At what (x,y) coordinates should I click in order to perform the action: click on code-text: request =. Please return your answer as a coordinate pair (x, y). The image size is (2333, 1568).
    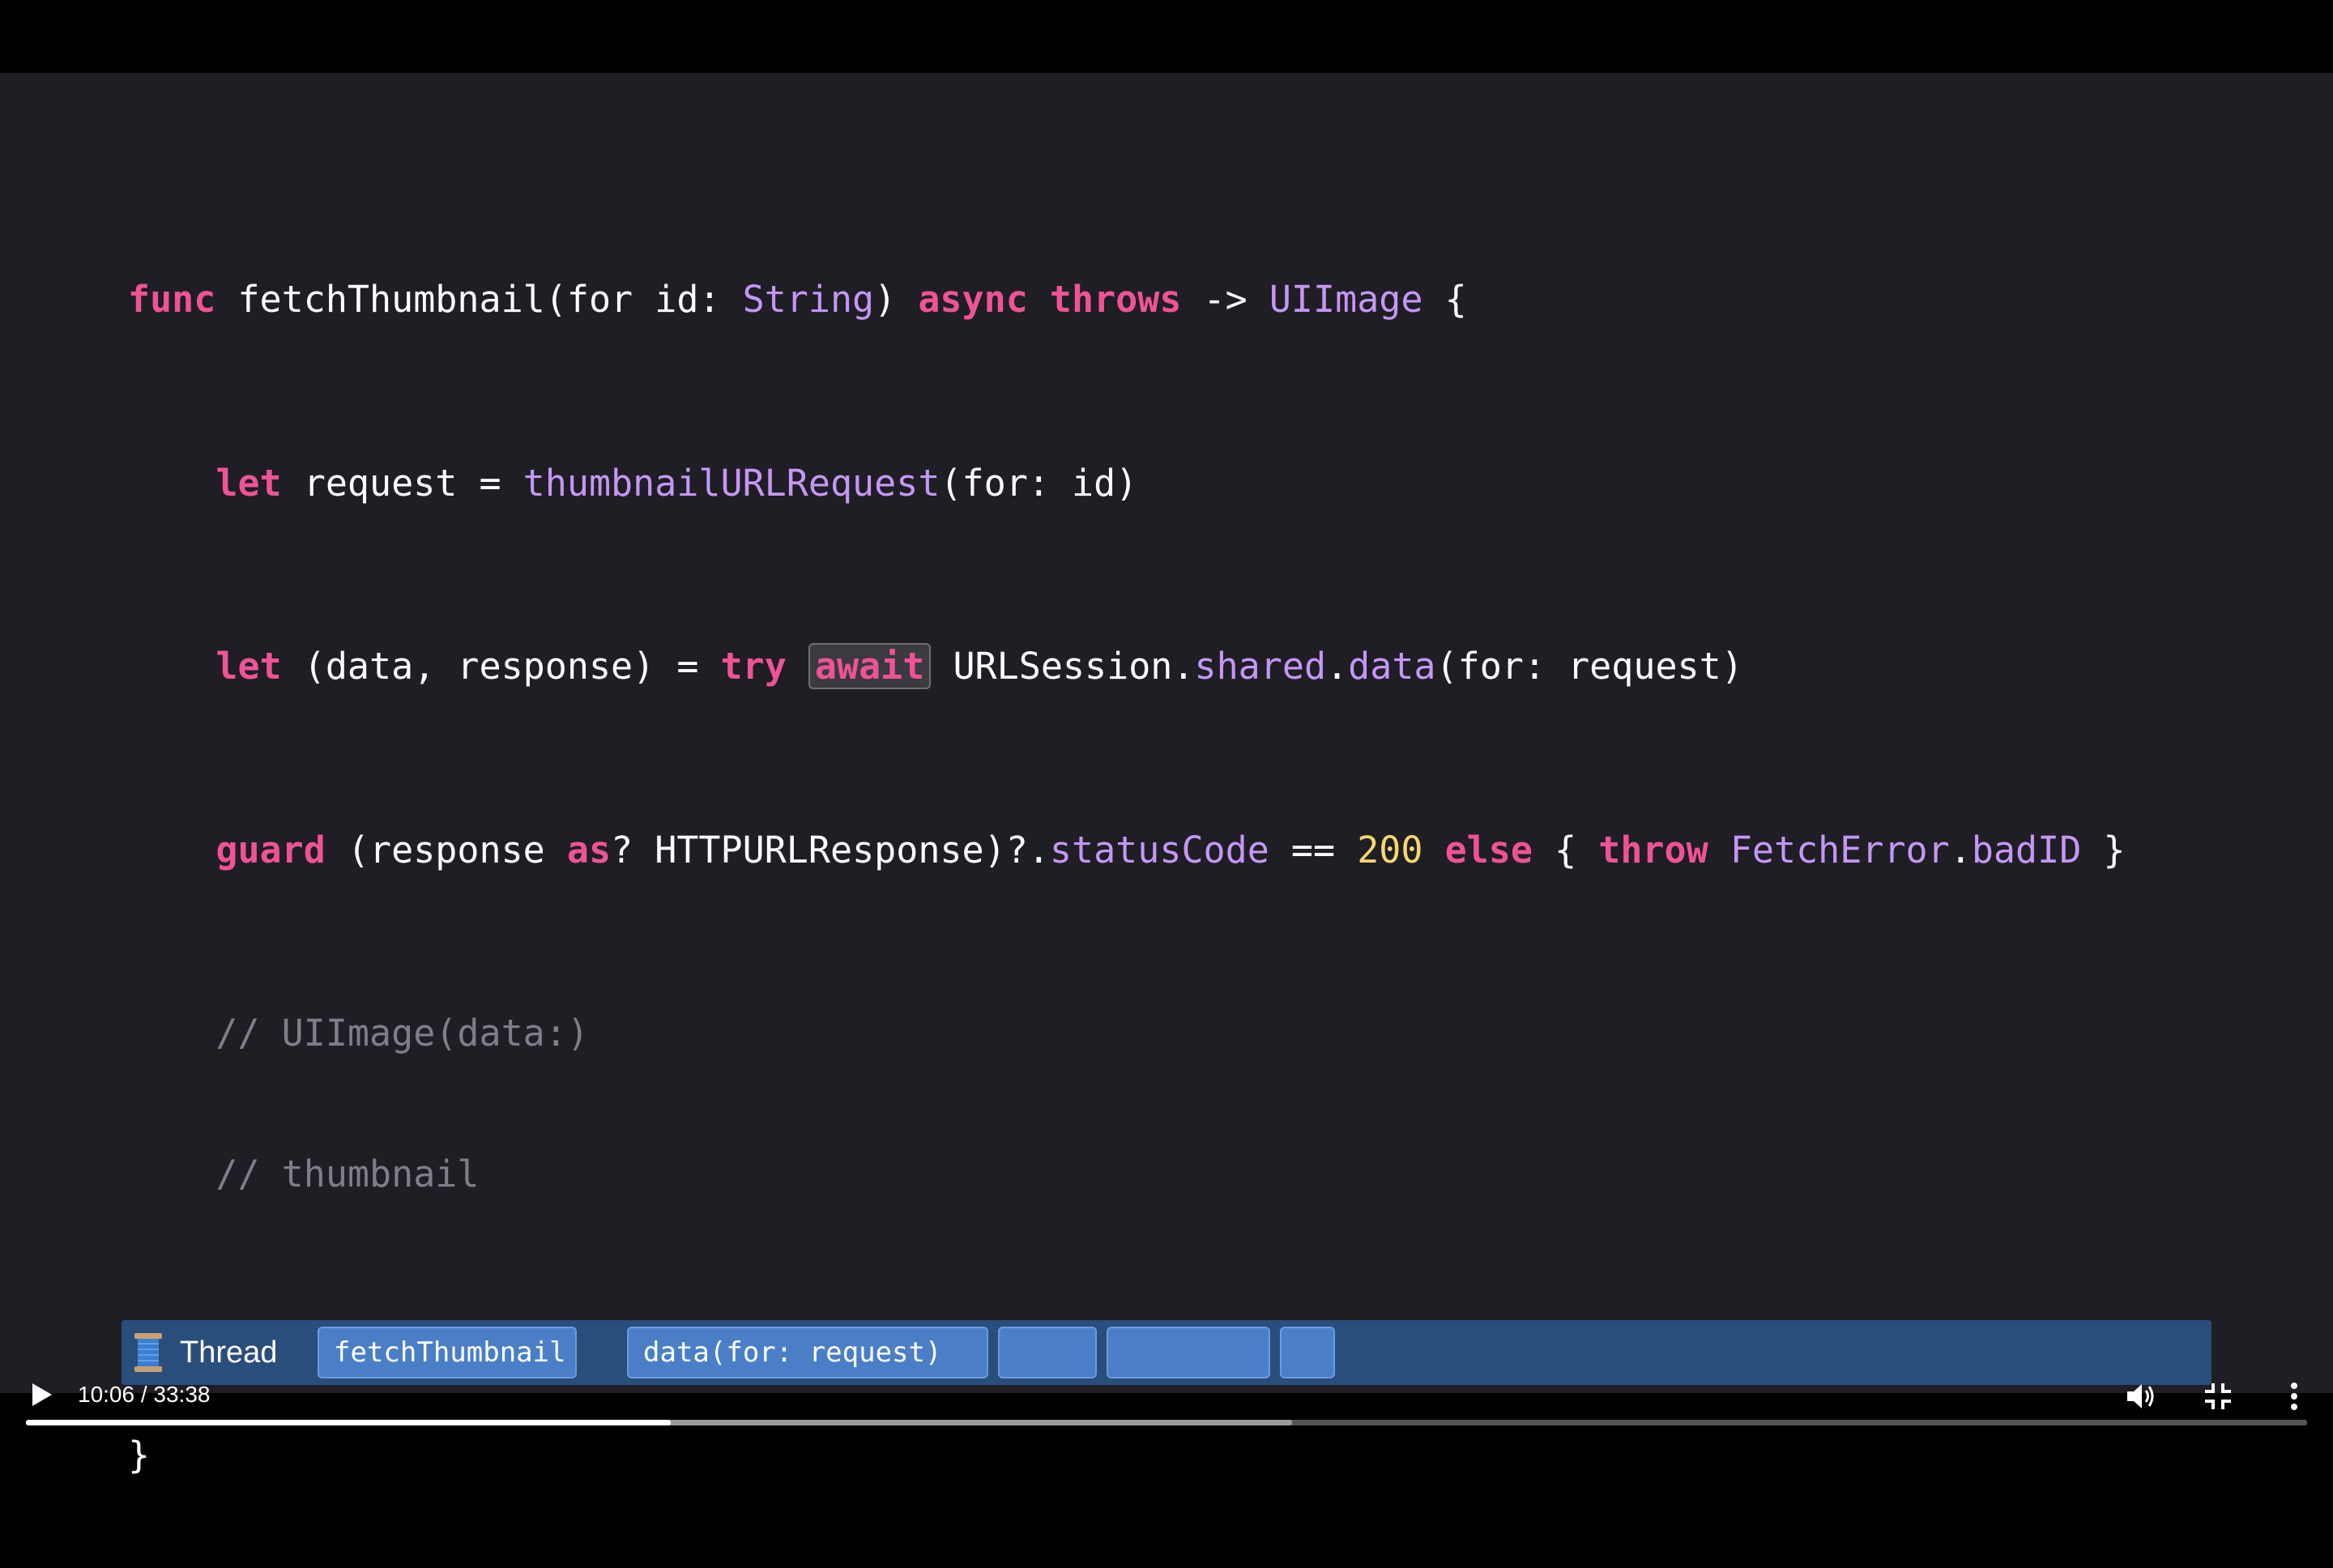
    Looking at the image, I should click on (402, 483).